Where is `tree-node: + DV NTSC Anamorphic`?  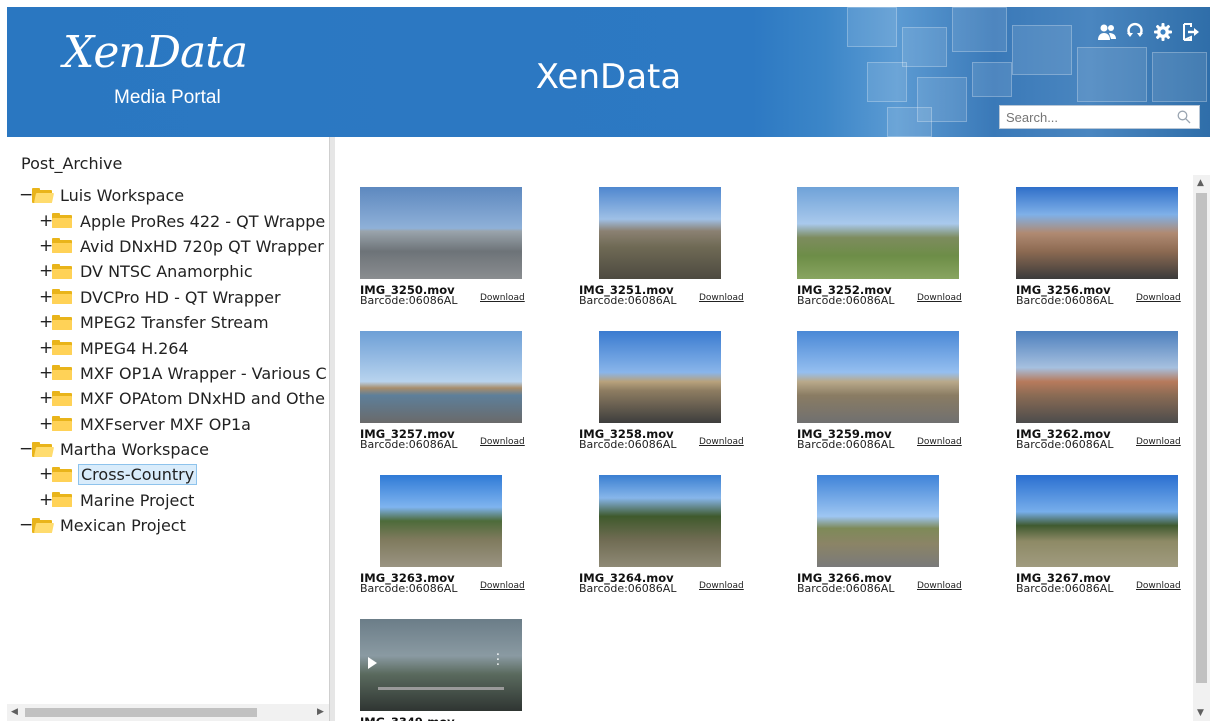 tree-node: + DV NTSC Anamorphic is located at coordinates (168, 271).